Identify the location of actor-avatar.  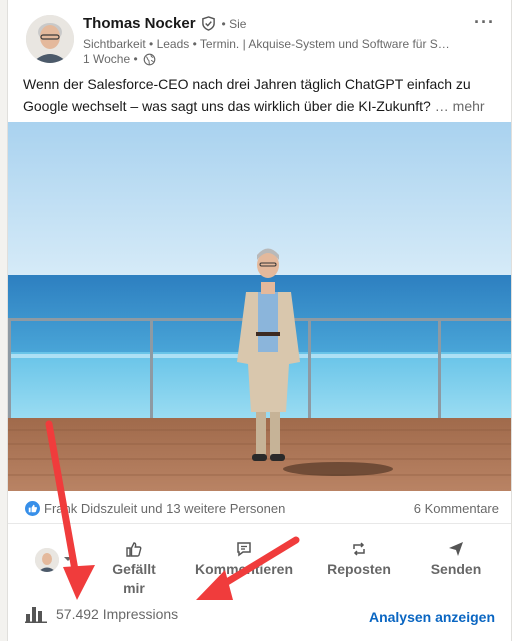
(47, 560).